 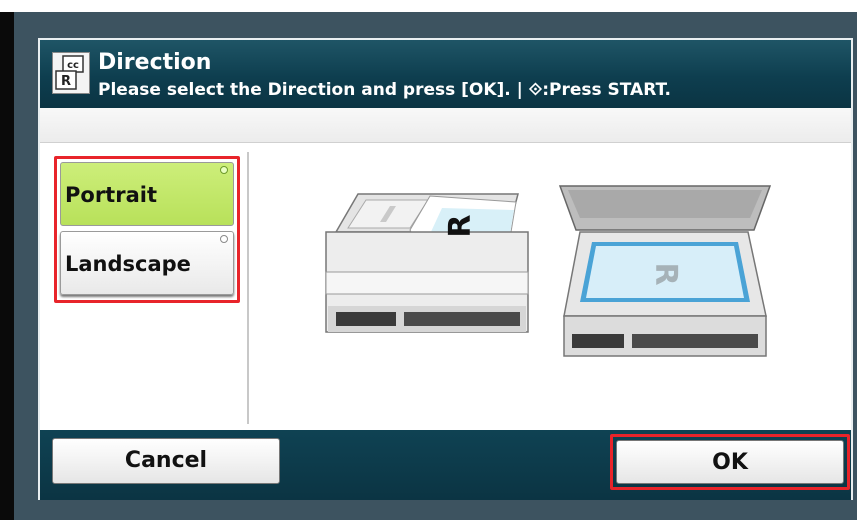 I want to click on landscape-label: Landscape, so click(x=128, y=264).